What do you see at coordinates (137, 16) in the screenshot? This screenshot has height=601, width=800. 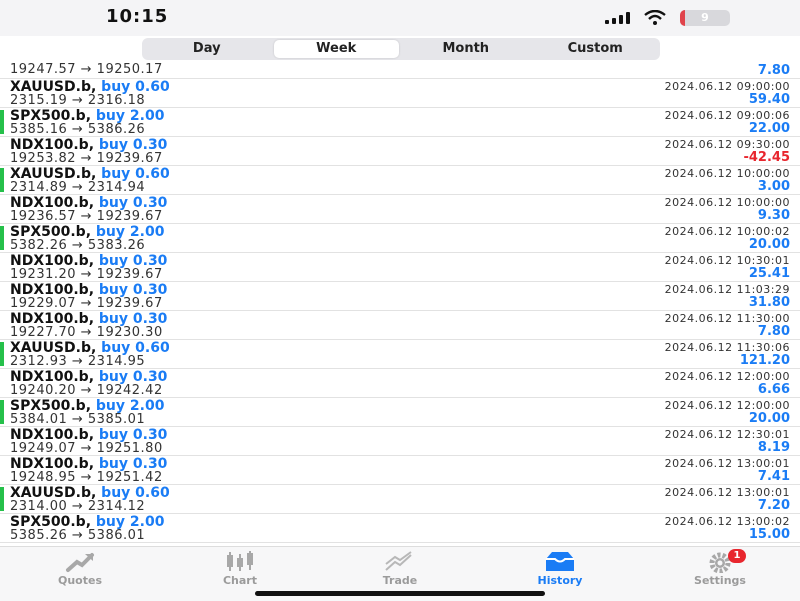 I see `status-time: 10:15` at bounding box center [137, 16].